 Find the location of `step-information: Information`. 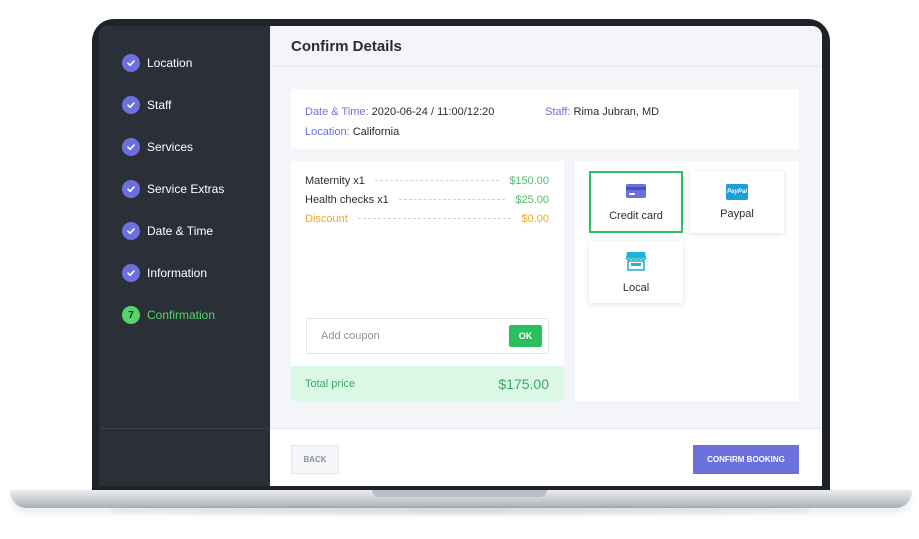

step-information: Information is located at coordinates (184, 273).